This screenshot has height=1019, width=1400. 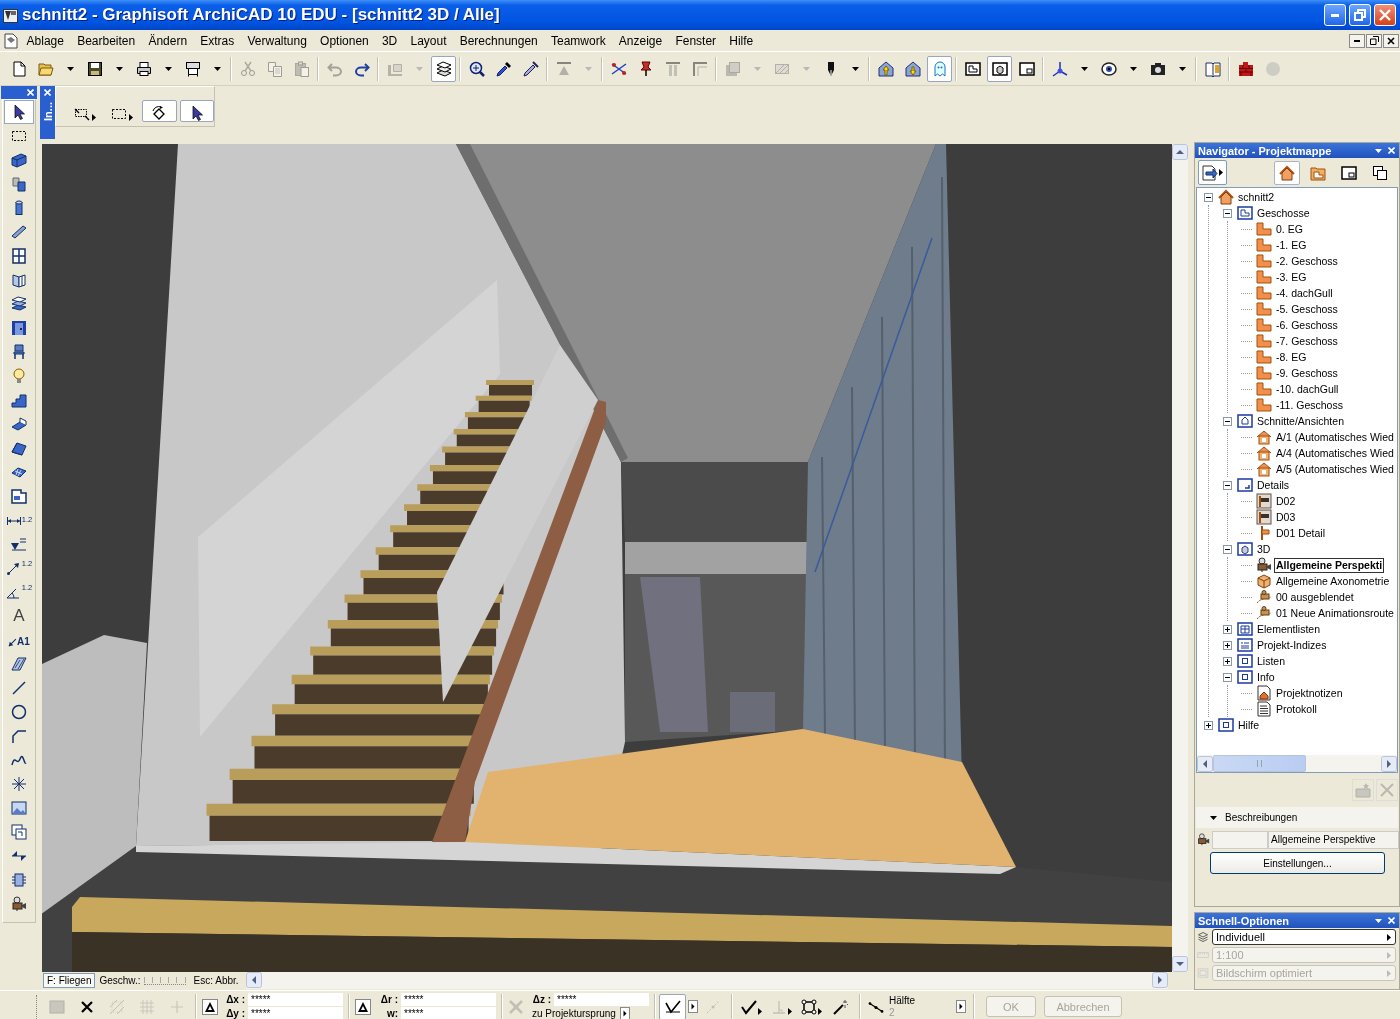 I want to click on menu-item: Verwaltung, so click(x=277, y=40).